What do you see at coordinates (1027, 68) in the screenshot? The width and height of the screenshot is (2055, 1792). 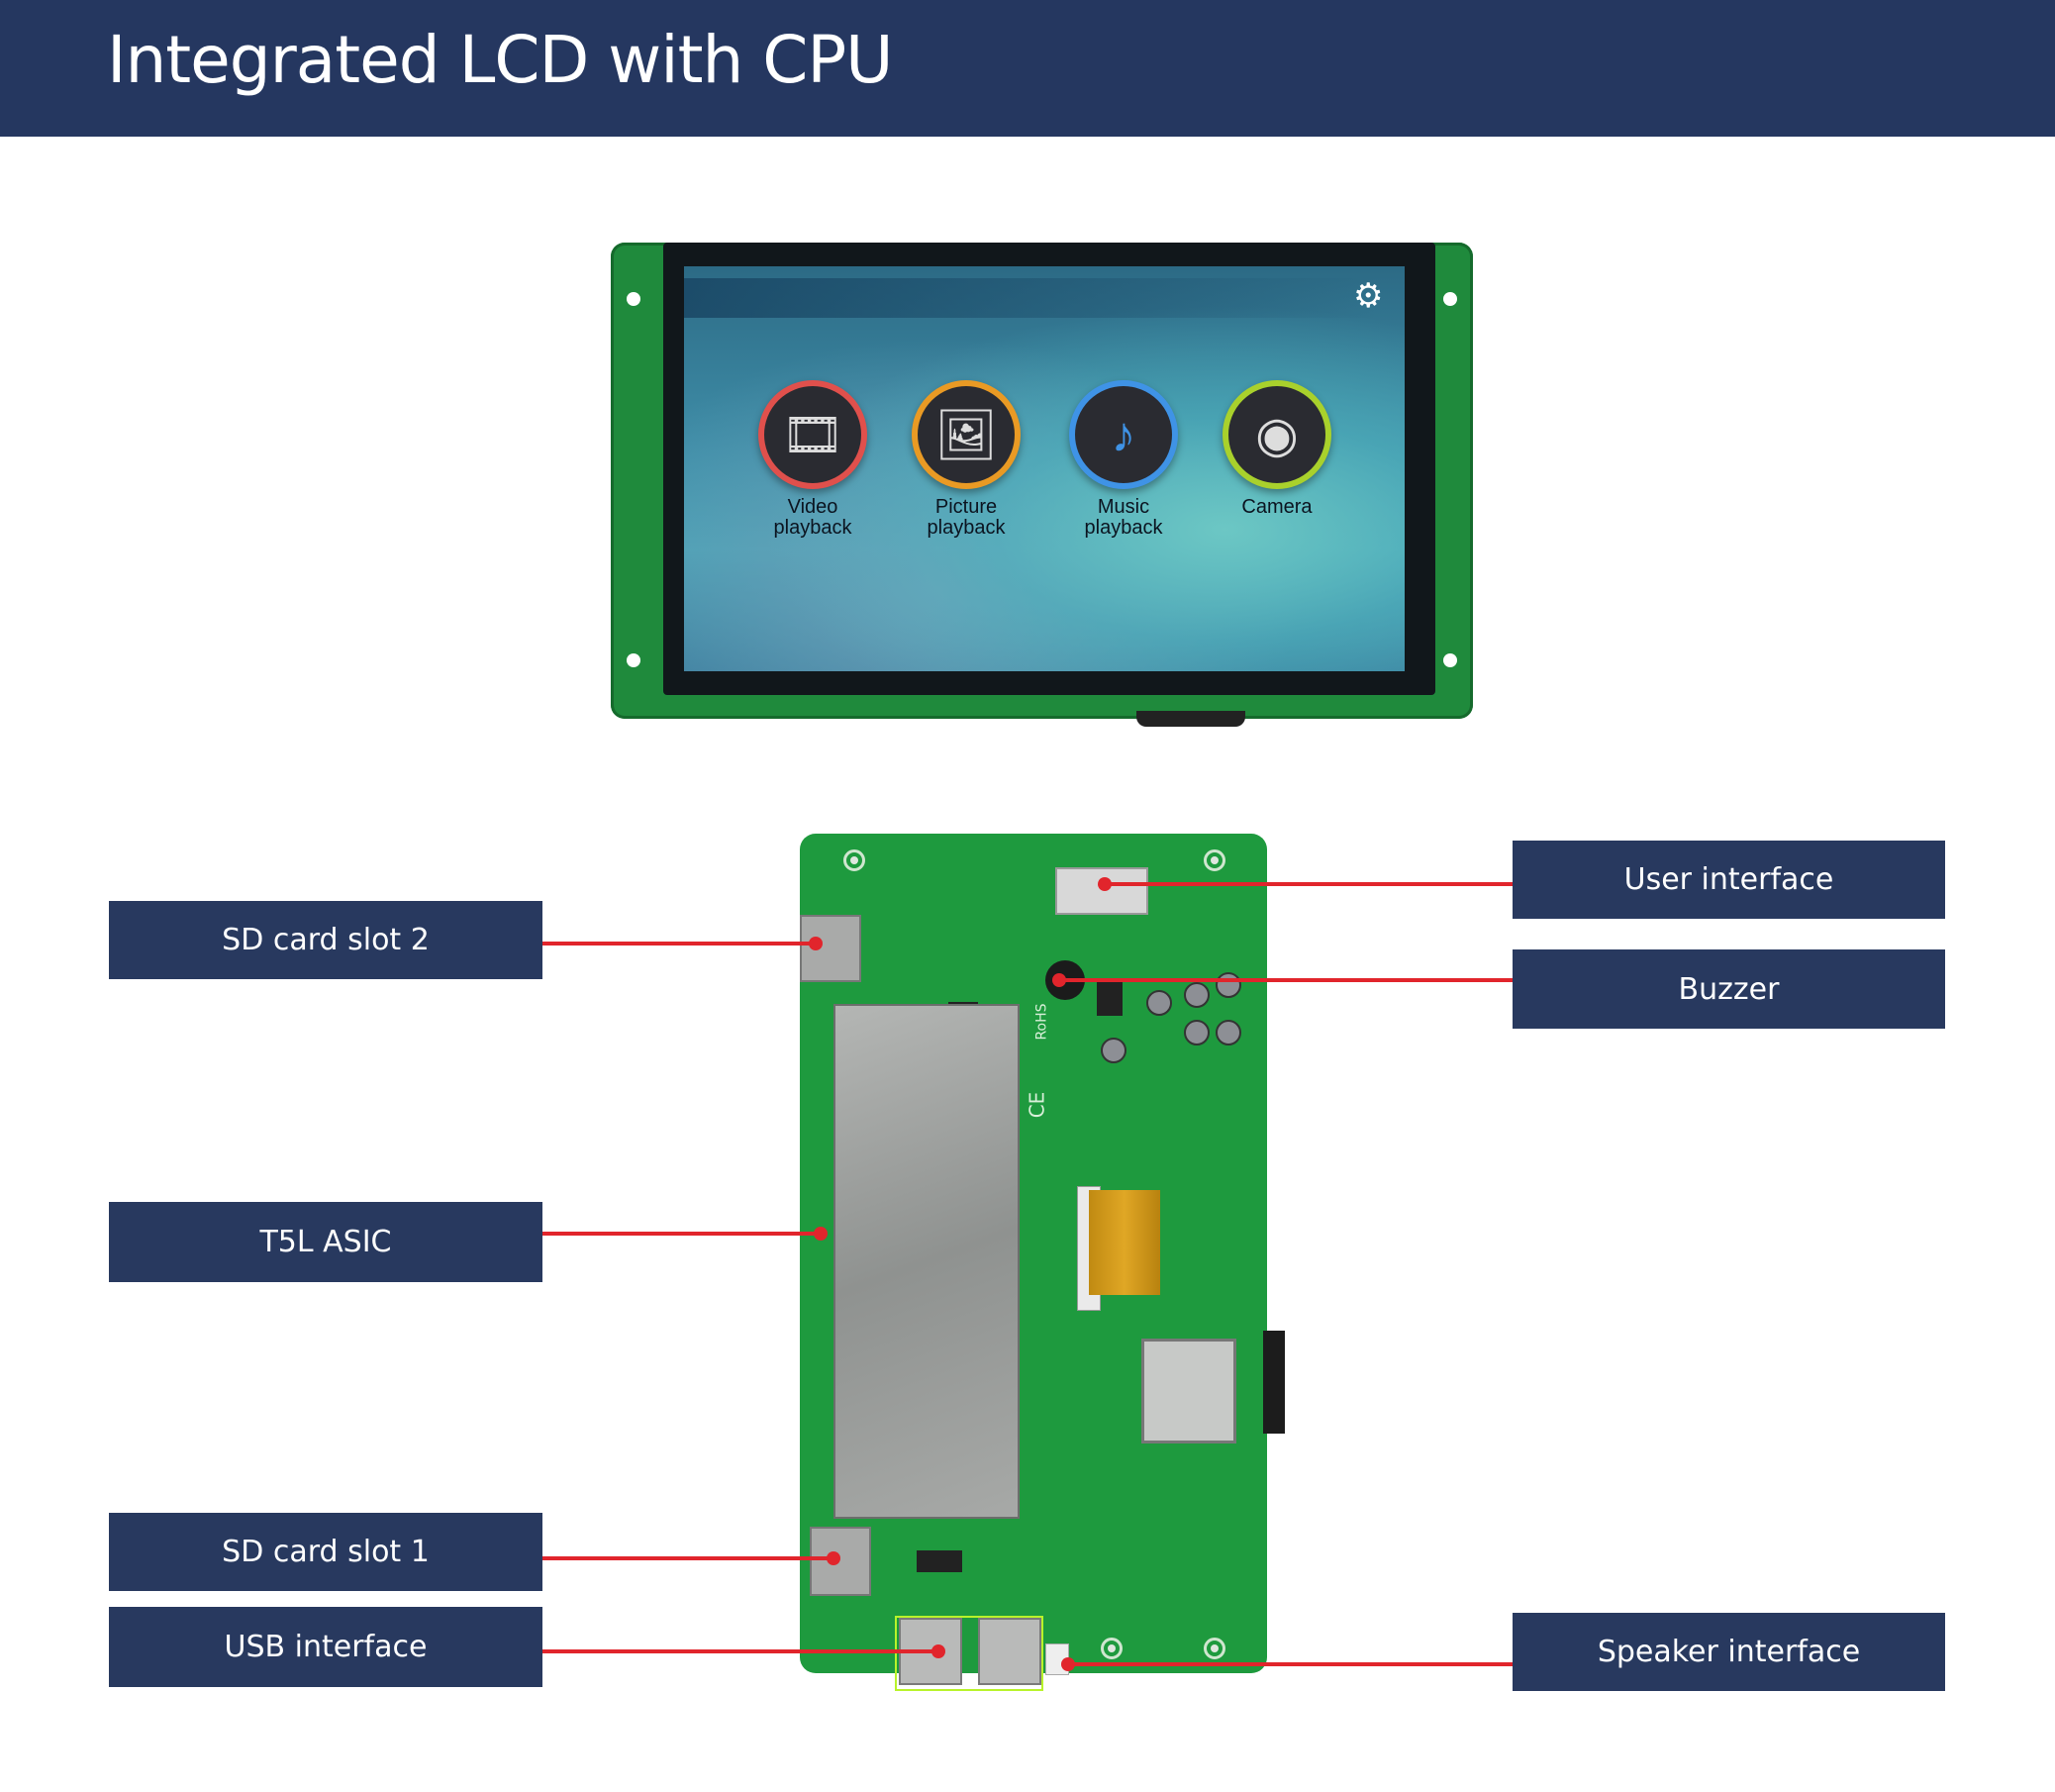 I see `page-header: Integrated LCD with CPU` at bounding box center [1027, 68].